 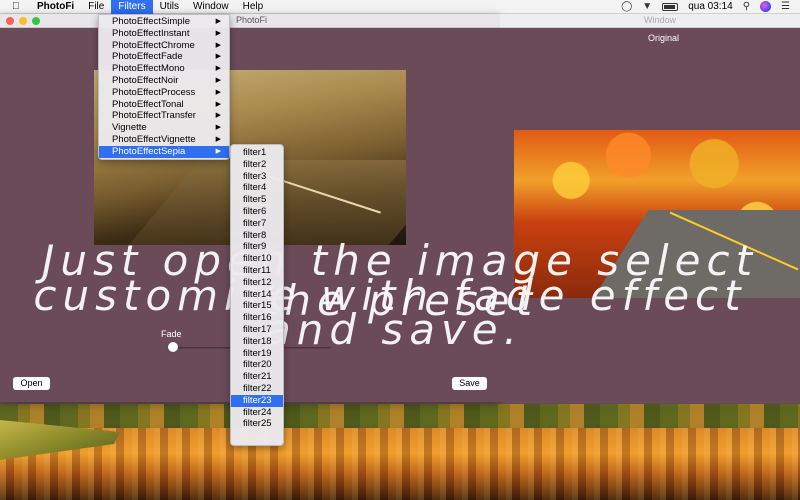 I want to click on original-window-titlebar: Window, so click(x=650, y=21).